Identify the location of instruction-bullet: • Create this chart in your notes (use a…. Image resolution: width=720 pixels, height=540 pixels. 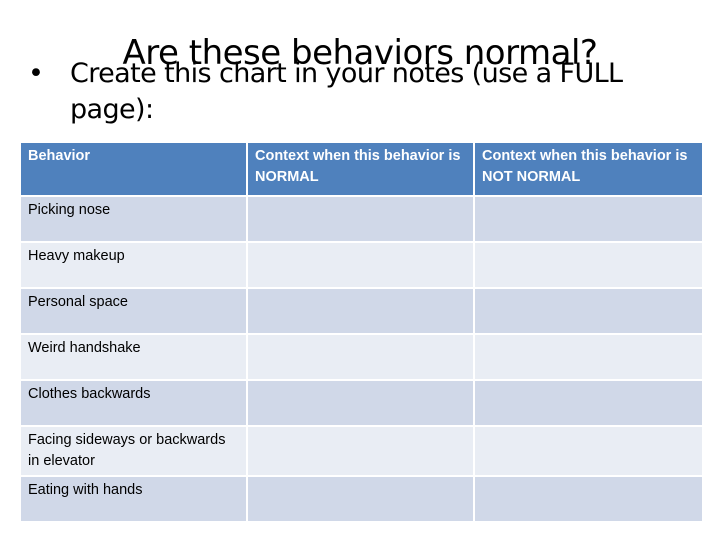
(358, 92).